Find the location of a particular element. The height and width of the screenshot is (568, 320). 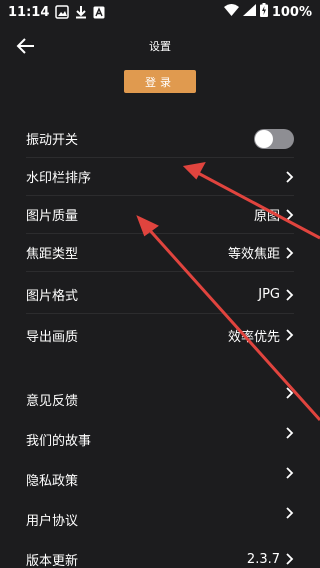

battery-charging-icon is located at coordinates (263, 12).